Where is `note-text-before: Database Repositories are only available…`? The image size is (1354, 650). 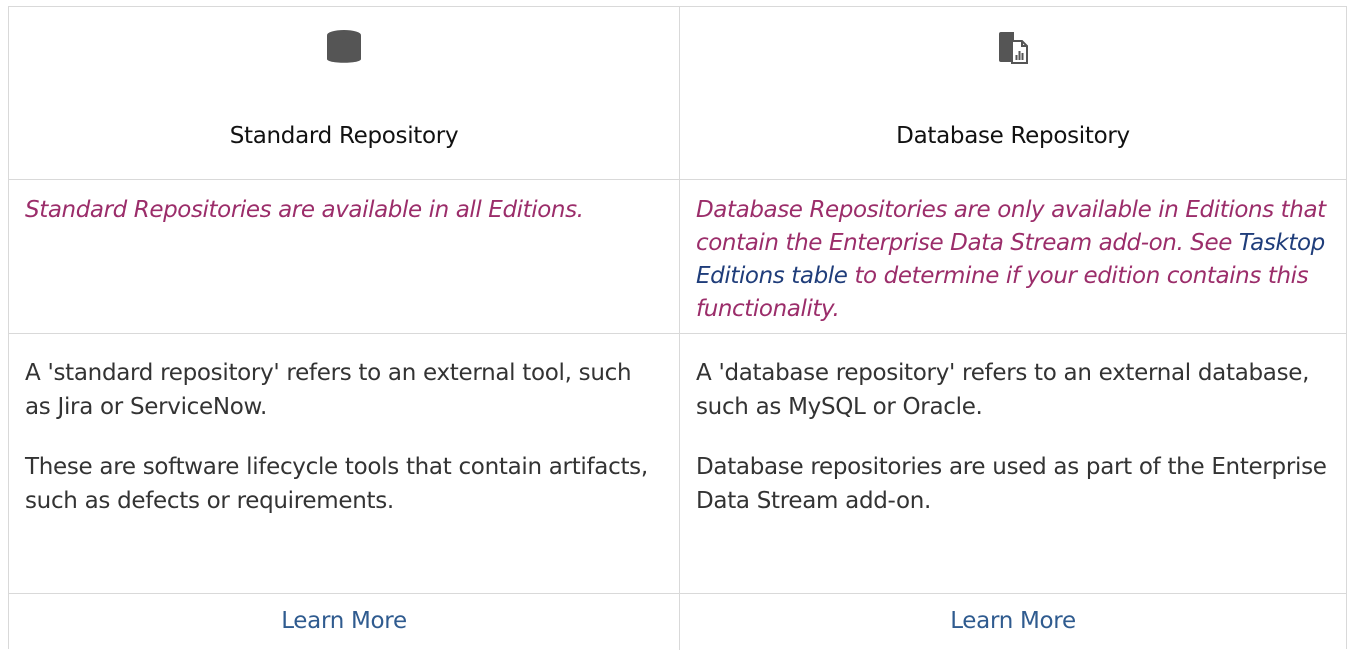
note-text-before: Database Repositories are only available… is located at coordinates (1011, 226).